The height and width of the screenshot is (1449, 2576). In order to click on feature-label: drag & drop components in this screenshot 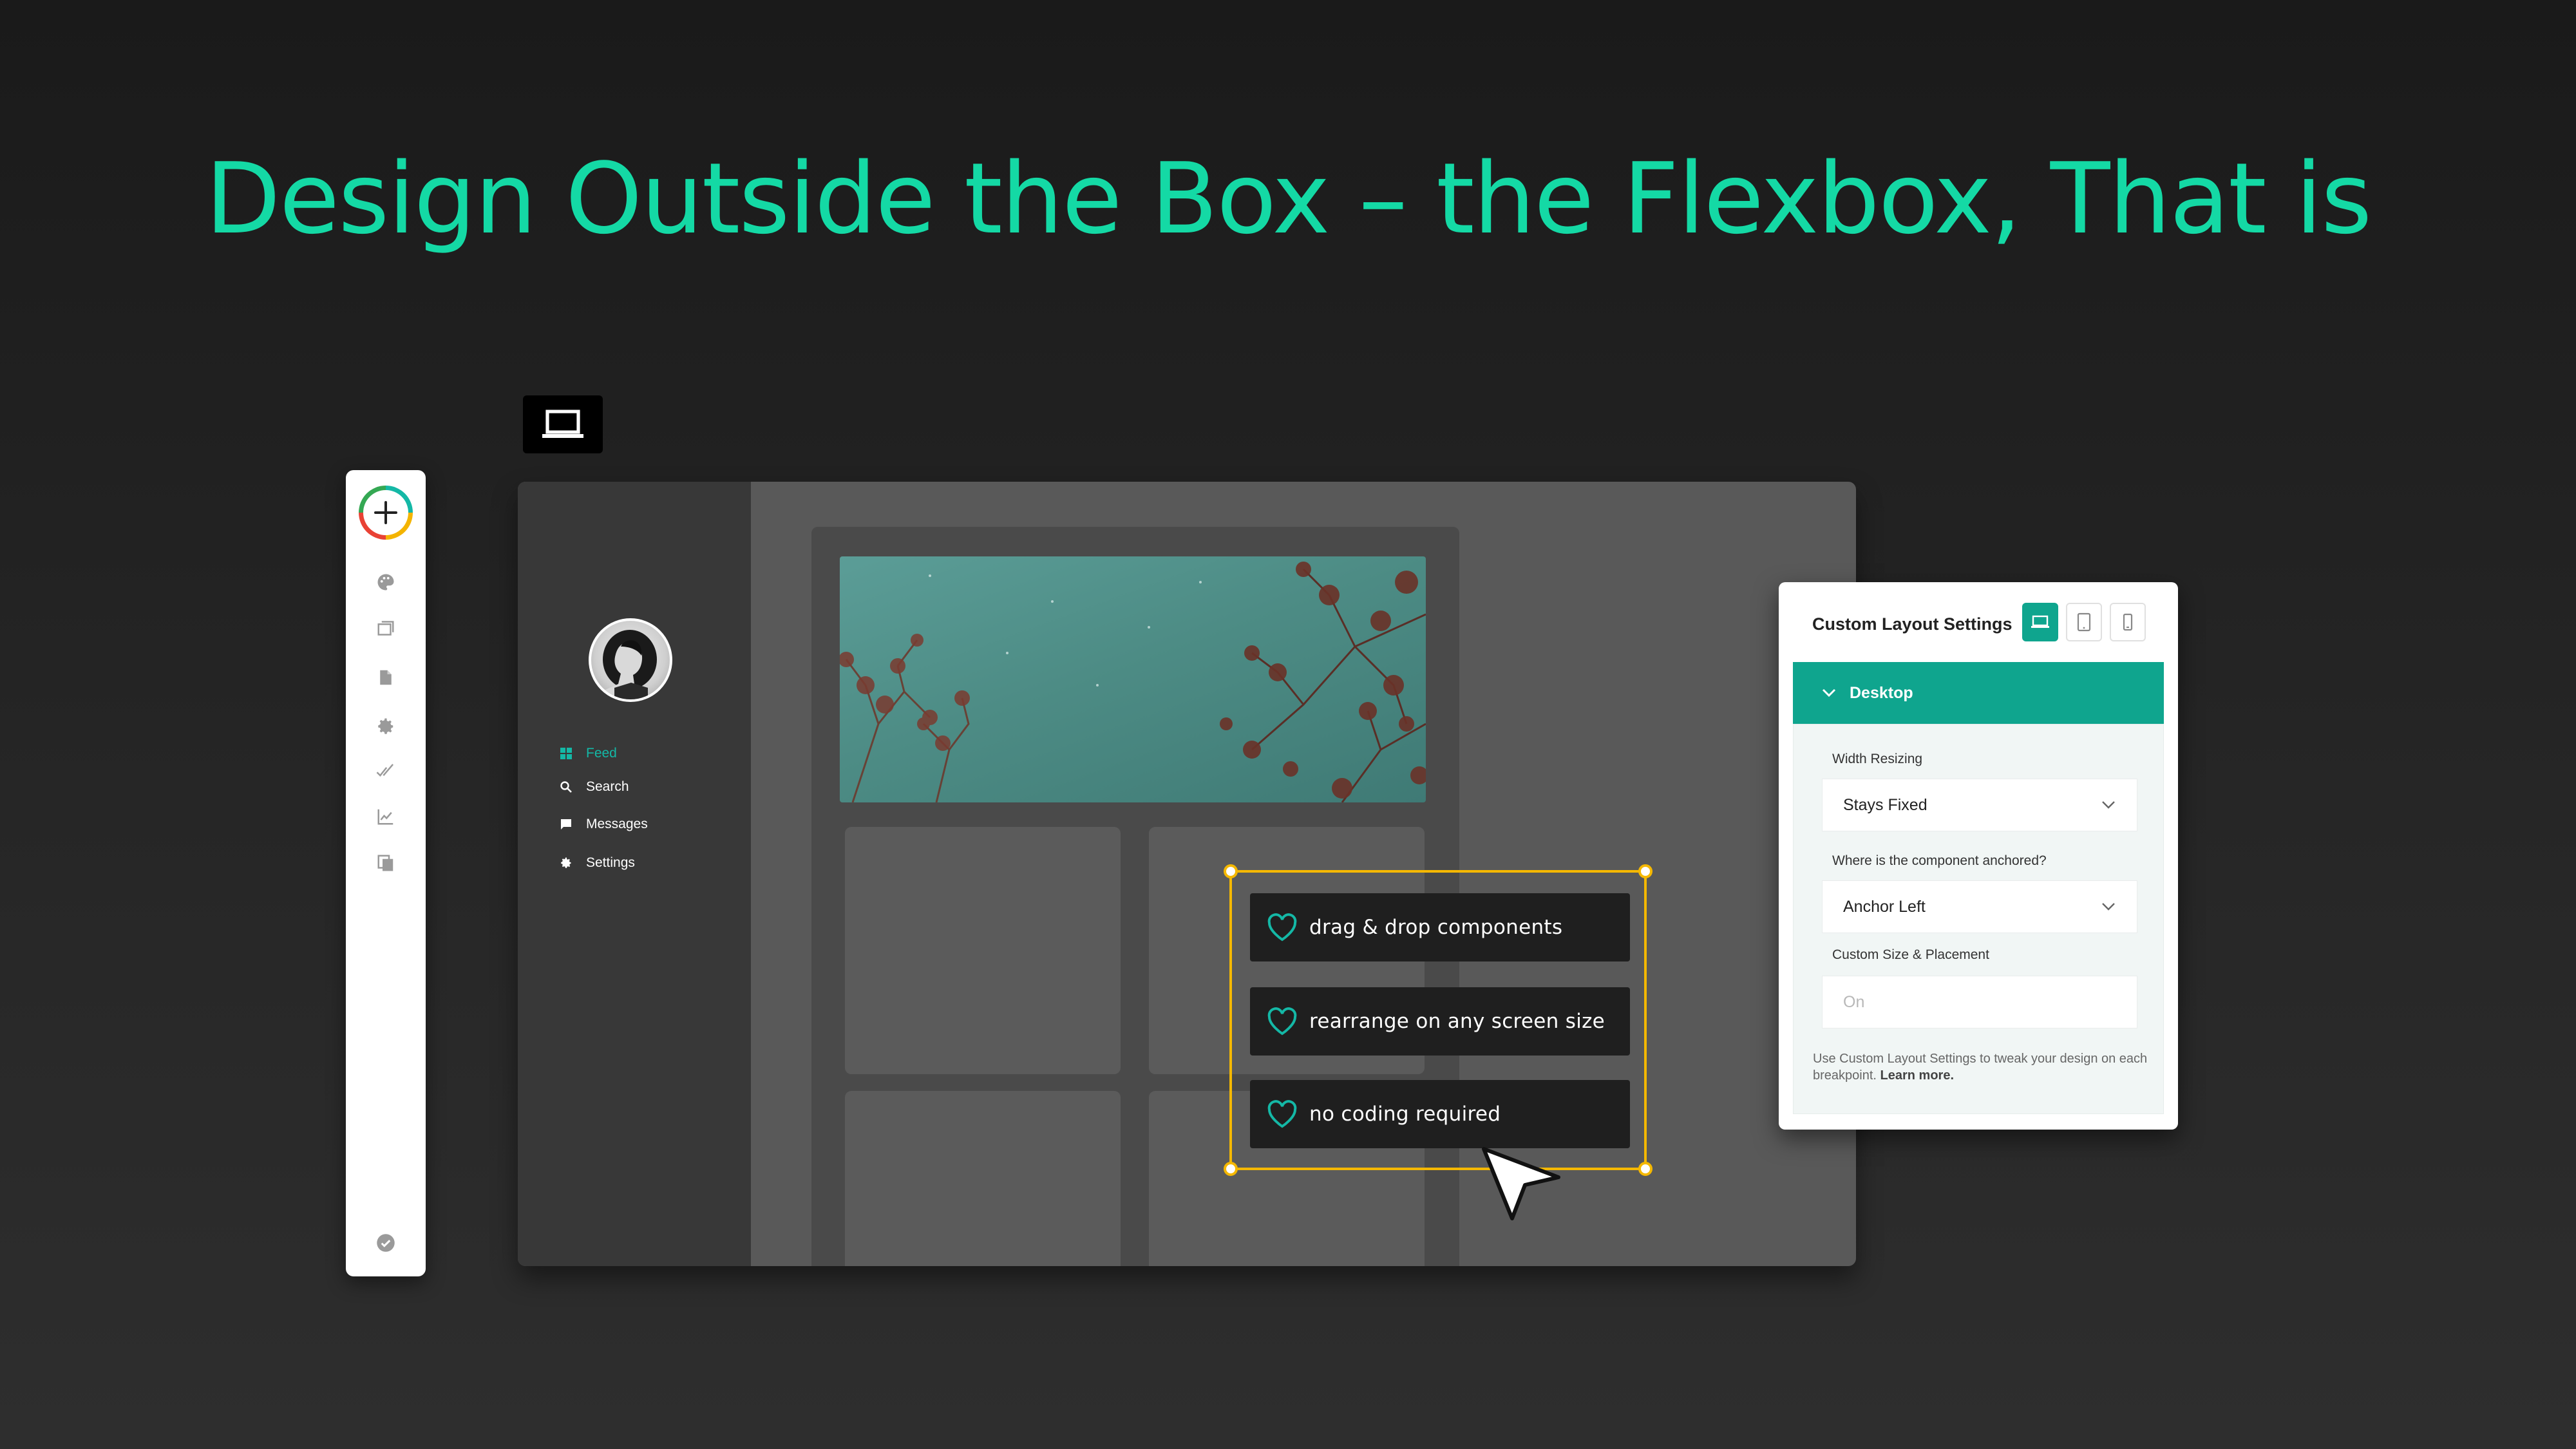, I will do `click(1436, 927)`.